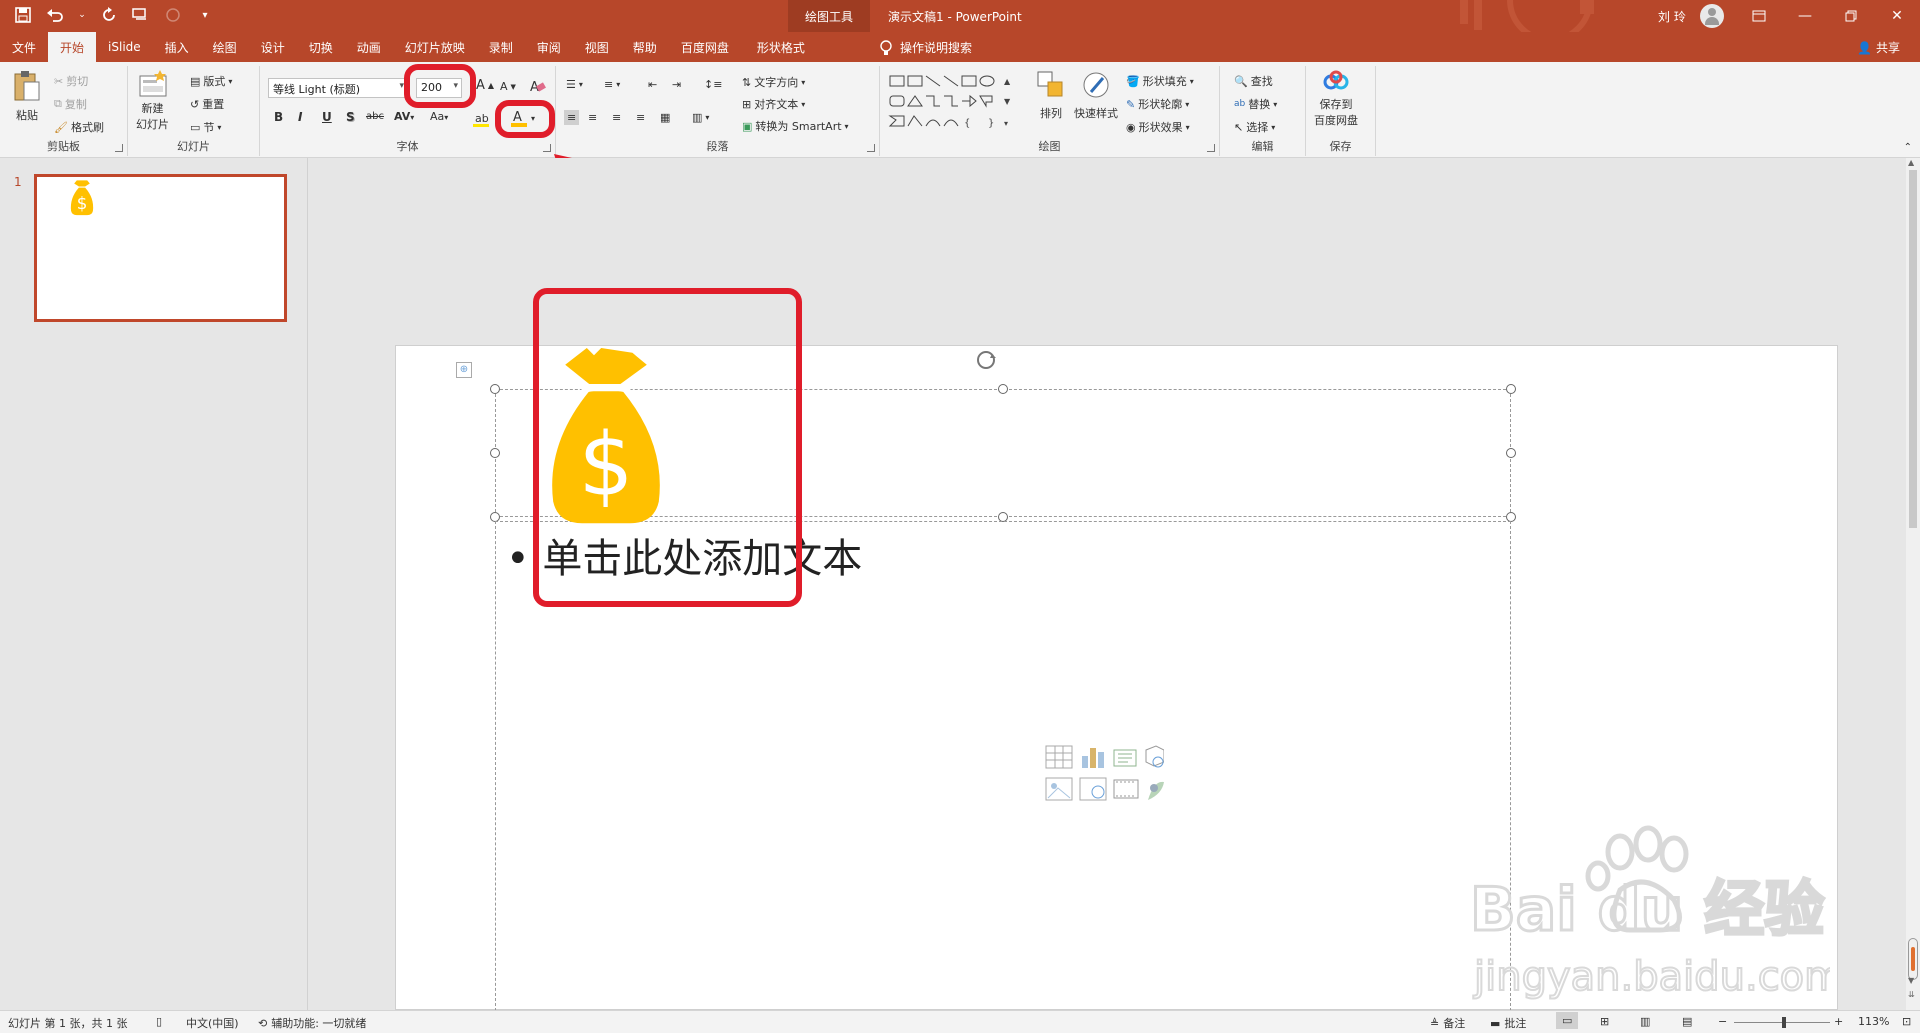 Image resolution: width=1920 pixels, height=1033 pixels. What do you see at coordinates (404, 116) in the screenshot?
I see `character-spacing-button: AV▾` at bounding box center [404, 116].